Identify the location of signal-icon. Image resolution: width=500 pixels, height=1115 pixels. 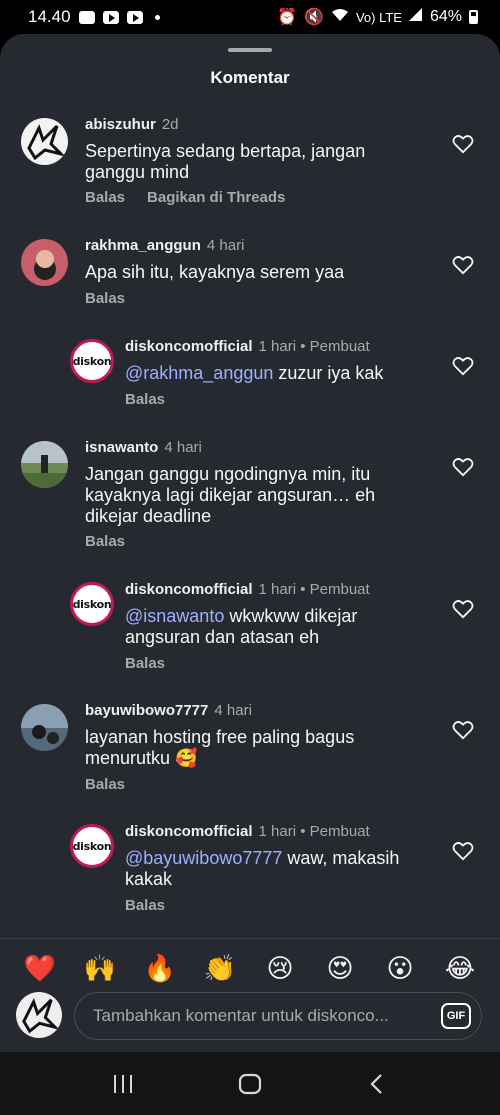
(415, 17).